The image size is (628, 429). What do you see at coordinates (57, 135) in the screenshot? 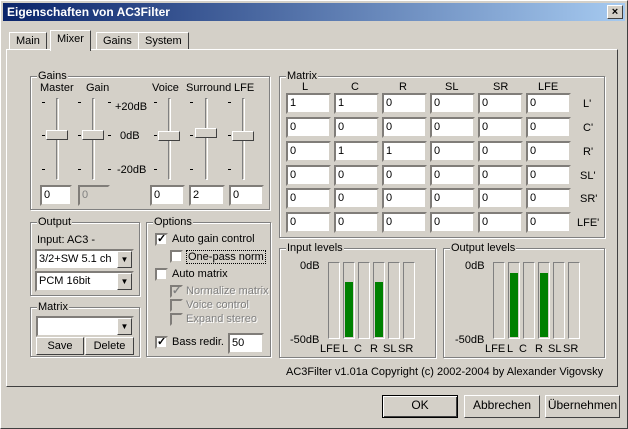
I see `master-slider-thumb` at bounding box center [57, 135].